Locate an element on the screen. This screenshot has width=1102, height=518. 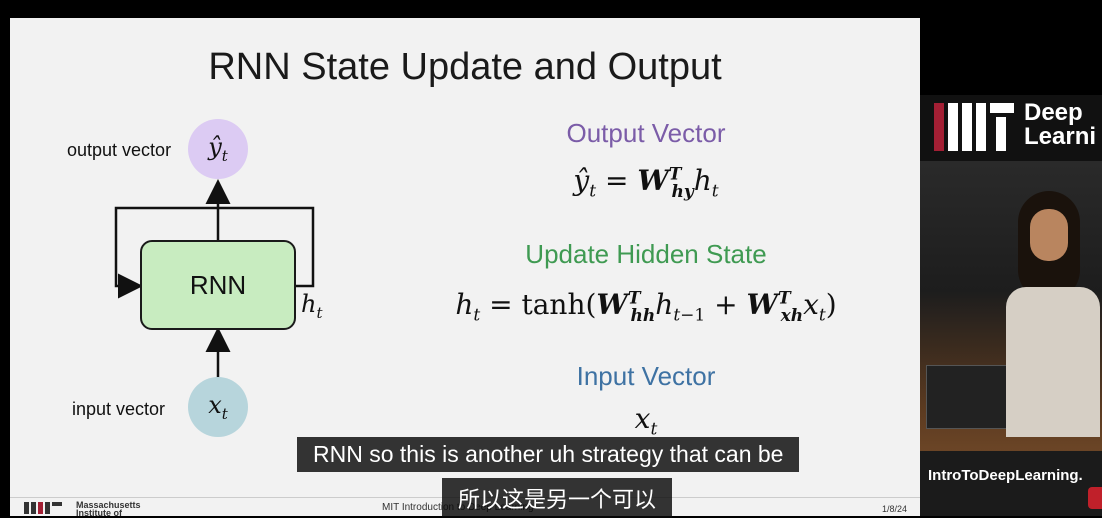
subtitle-chinese: 所以这是另一个可以 is located at coordinates (557, 498).